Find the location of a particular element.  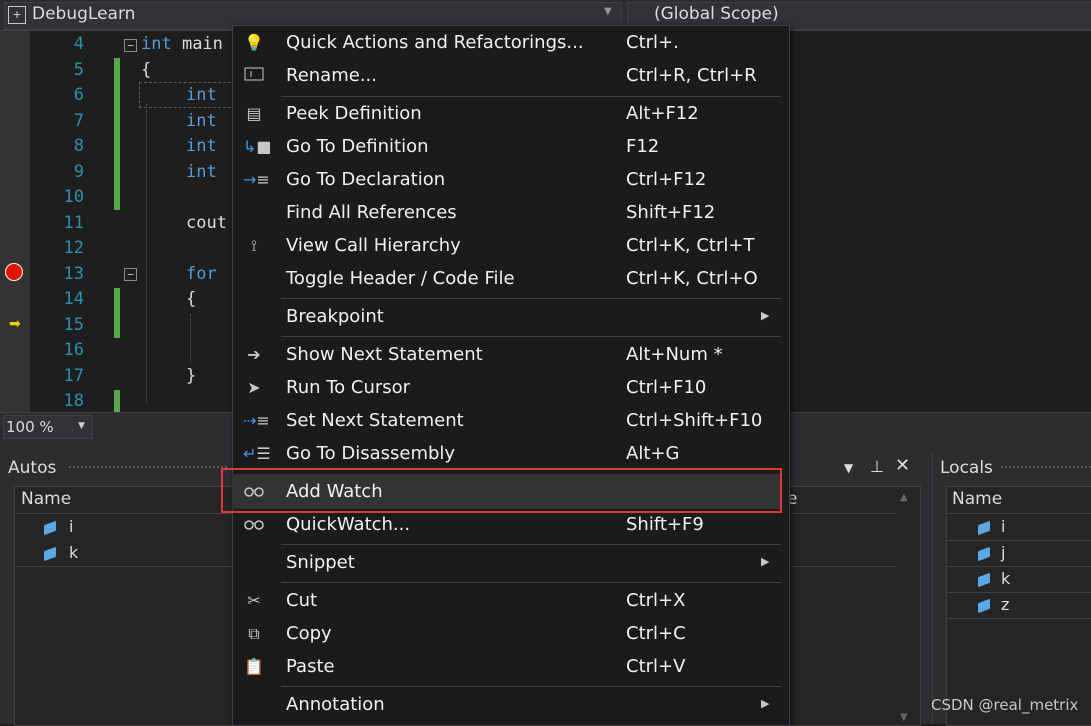

line-number: 13 is located at coordinates (73, 274).